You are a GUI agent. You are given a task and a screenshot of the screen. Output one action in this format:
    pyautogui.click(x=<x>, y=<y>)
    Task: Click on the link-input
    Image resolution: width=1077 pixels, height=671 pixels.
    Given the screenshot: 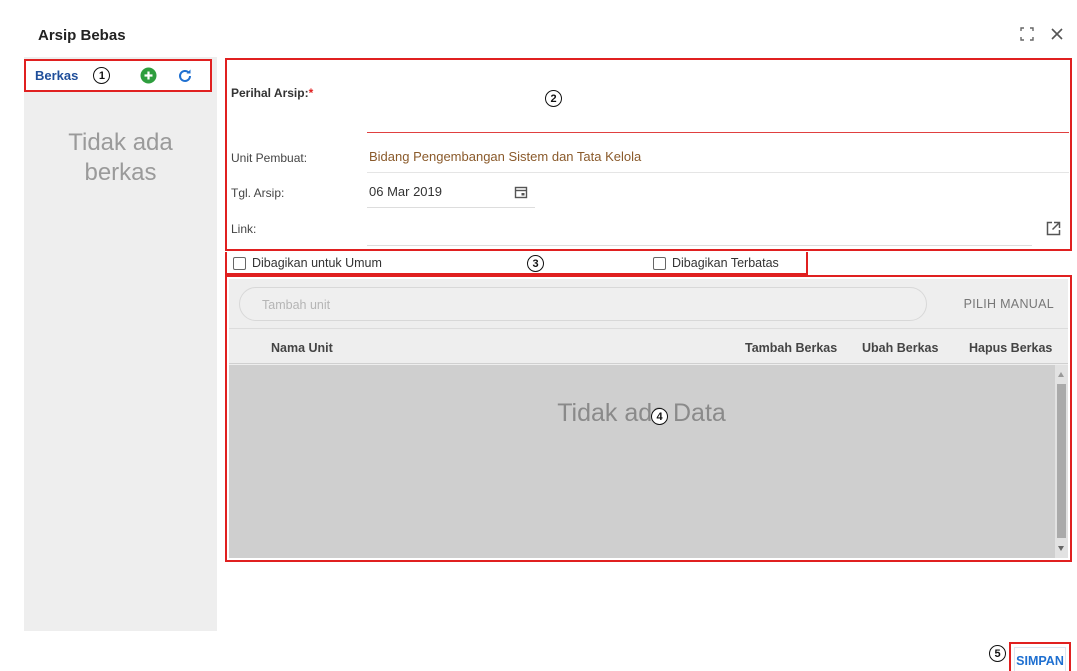 What is the action you would take?
    pyautogui.click(x=699, y=245)
    